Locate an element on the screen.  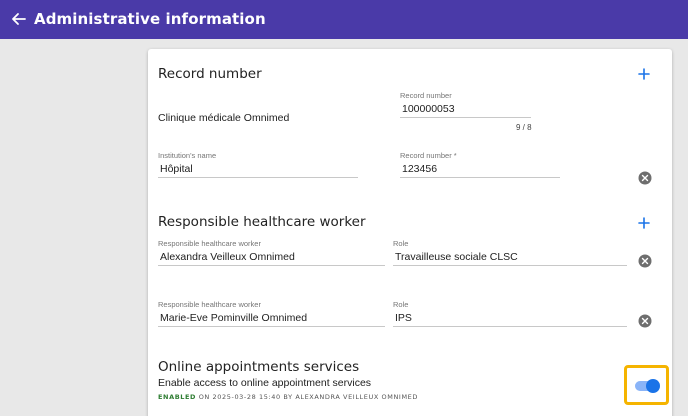
online-appointments-toggle is located at coordinates (647, 386).